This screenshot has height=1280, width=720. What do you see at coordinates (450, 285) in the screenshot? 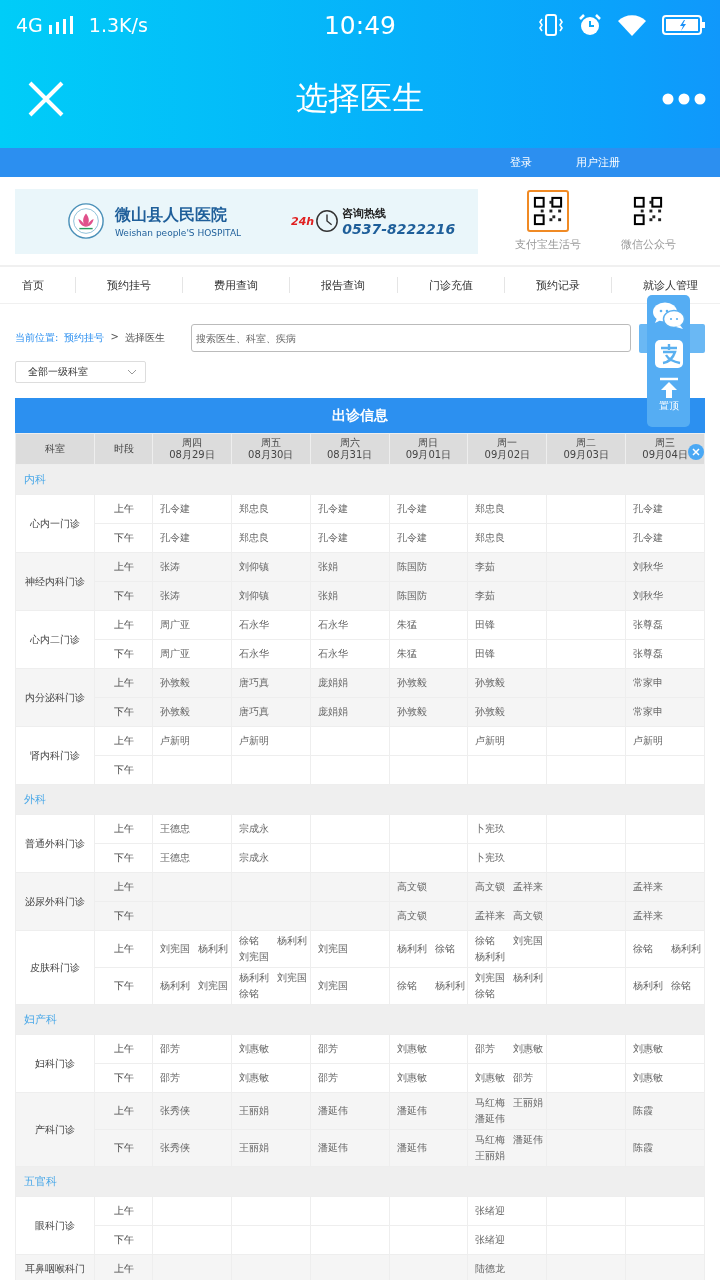
I see `nav-link: 门诊充值` at bounding box center [450, 285].